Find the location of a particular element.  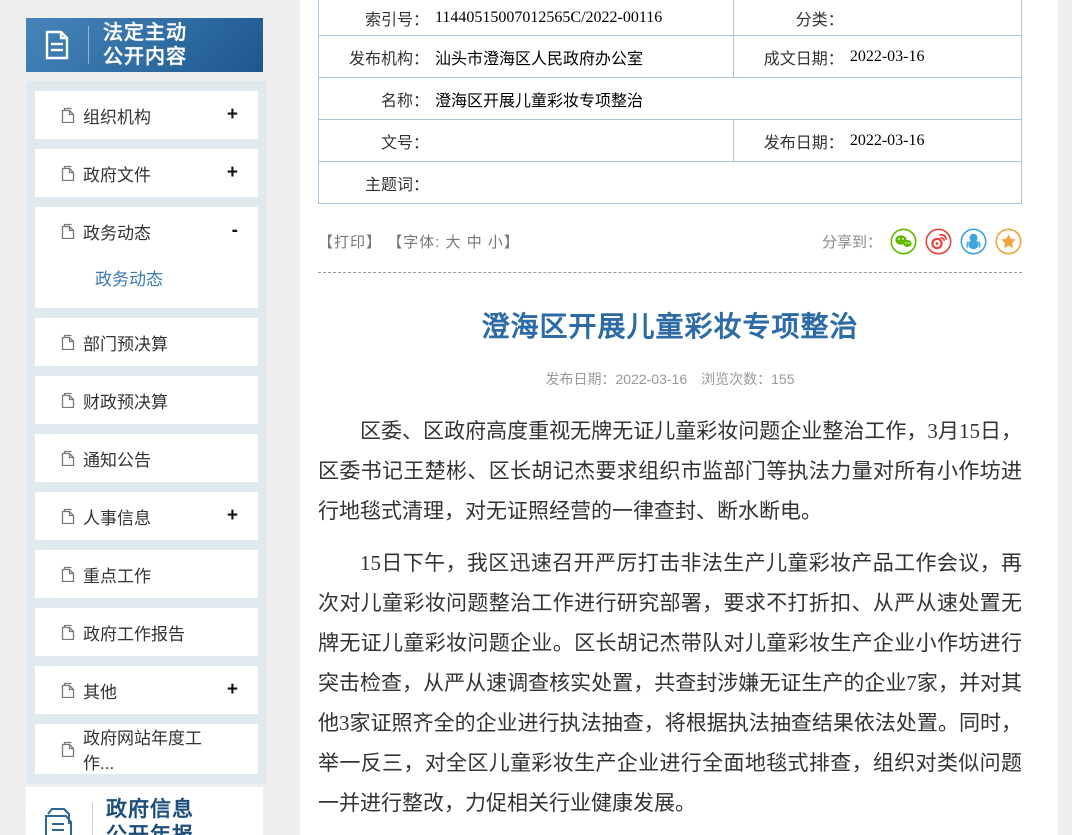

font-size-large-button: 大 is located at coordinates (454, 242).